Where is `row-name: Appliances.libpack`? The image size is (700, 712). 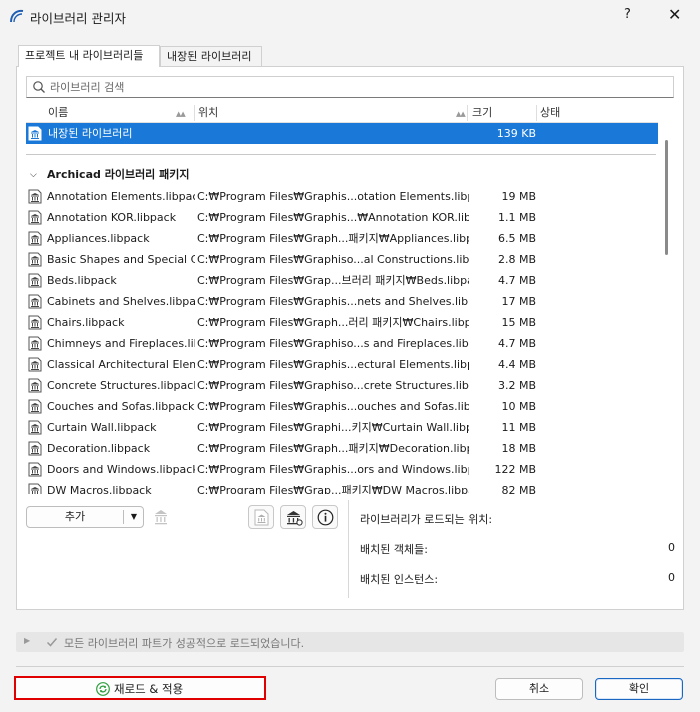
row-name: Appliances.libpack is located at coordinates (98, 238).